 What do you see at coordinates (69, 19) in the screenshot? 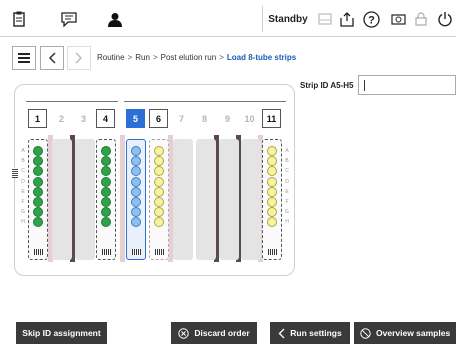
I see `message-icon` at bounding box center [69, 19].